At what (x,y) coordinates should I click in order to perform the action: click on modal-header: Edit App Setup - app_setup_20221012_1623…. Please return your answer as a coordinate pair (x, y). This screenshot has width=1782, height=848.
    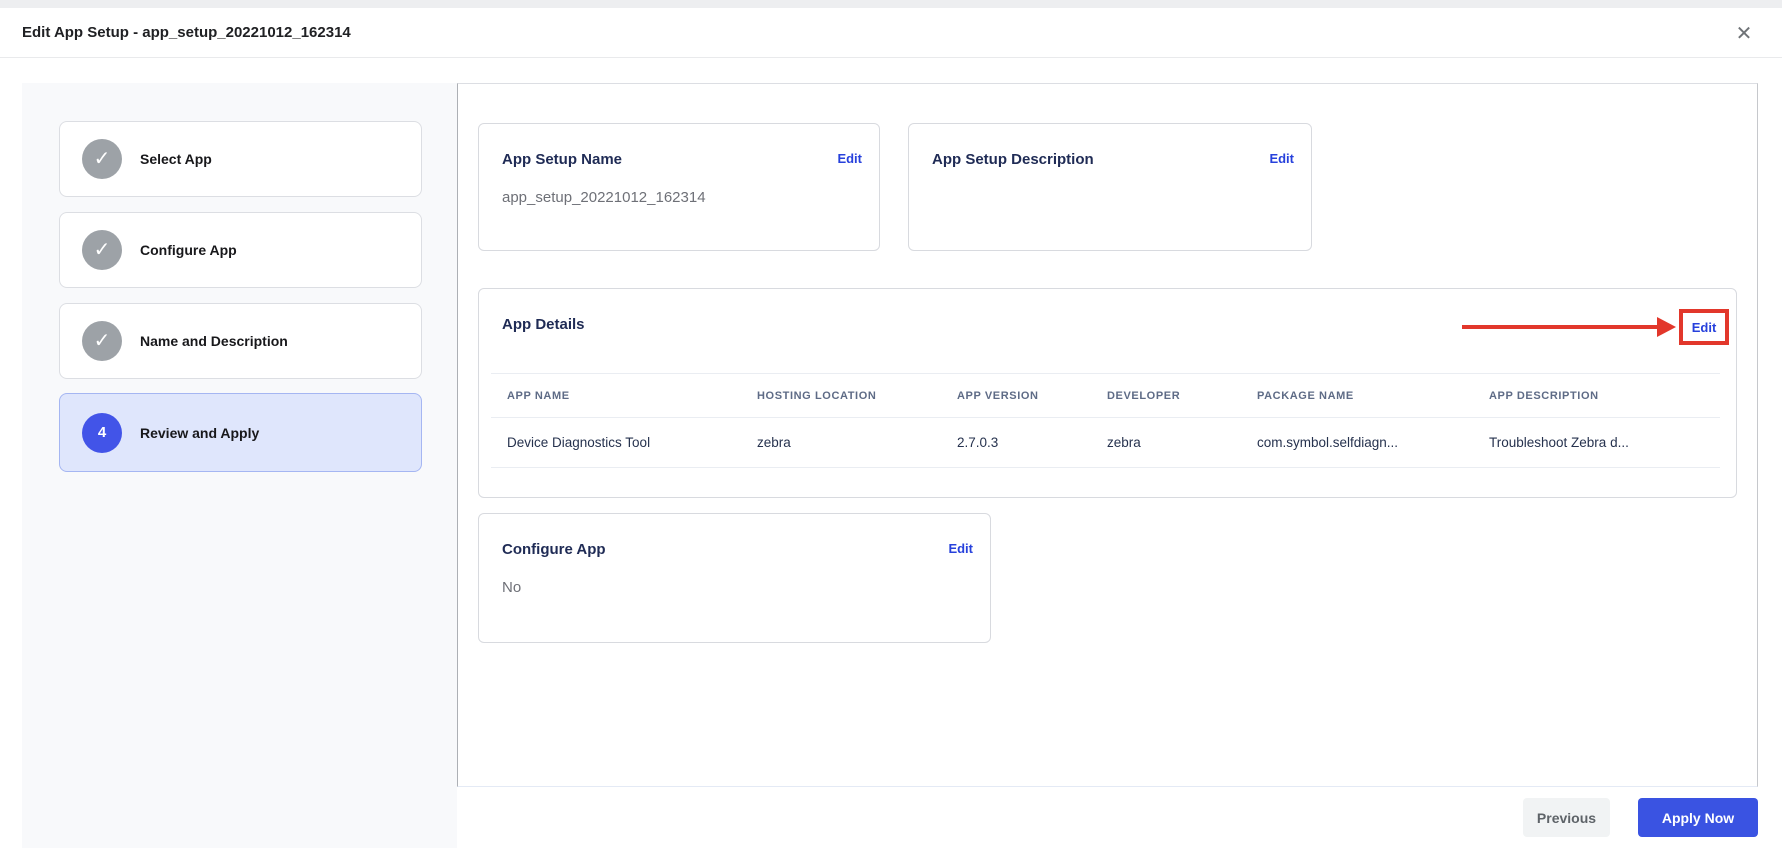
    Looking at the image, I should click on (891, 33).